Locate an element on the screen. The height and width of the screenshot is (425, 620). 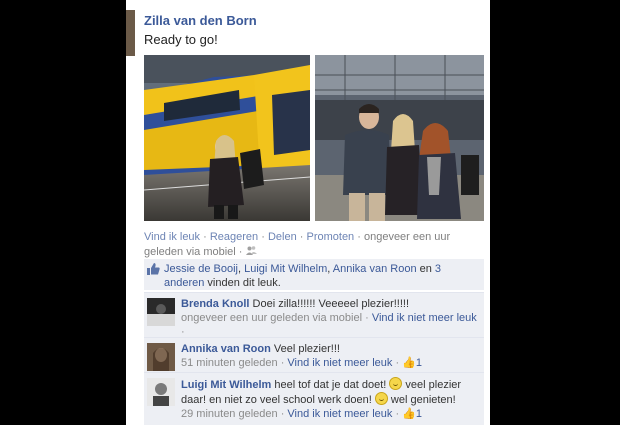
comment-text: wel genieten! is located at coordinates (421, 400).